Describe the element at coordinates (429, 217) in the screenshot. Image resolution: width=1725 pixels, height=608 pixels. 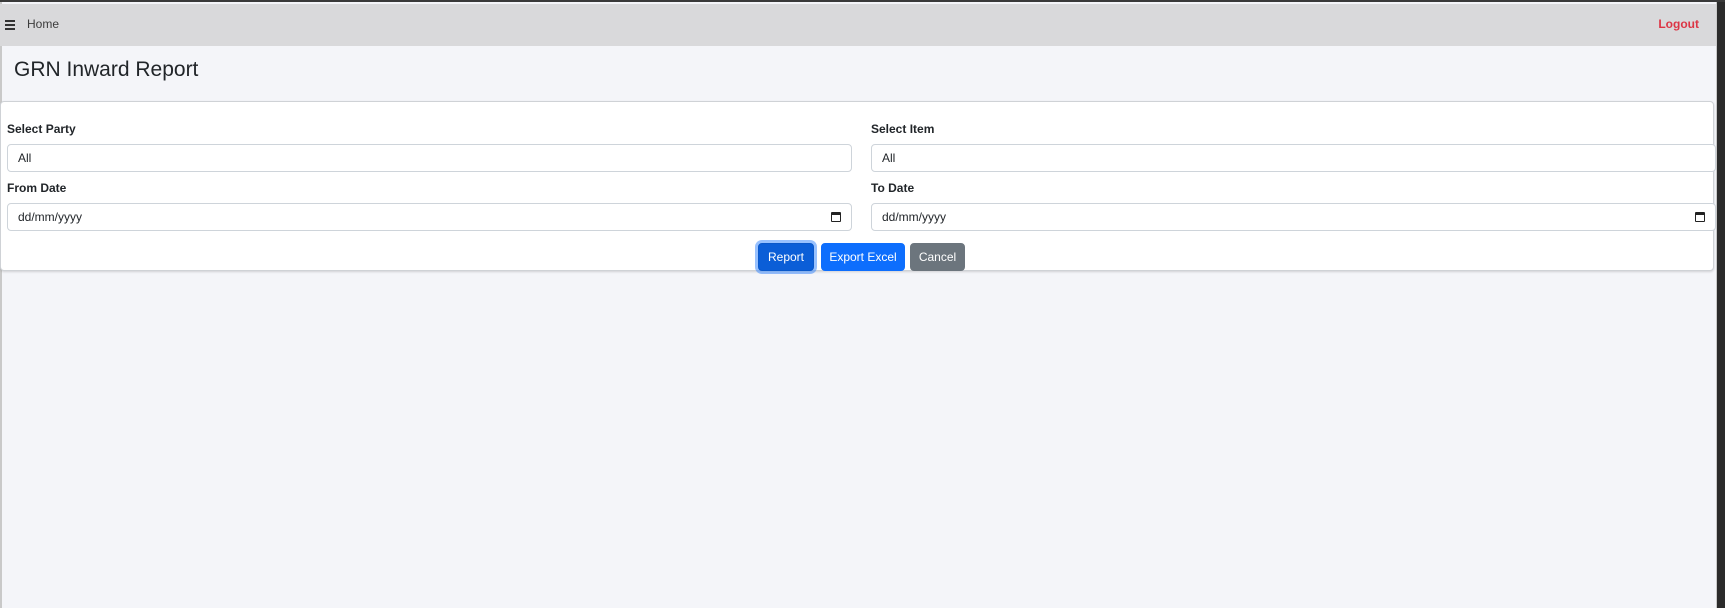
I see `from-date-input: dd/mm/yyyy` at that location.